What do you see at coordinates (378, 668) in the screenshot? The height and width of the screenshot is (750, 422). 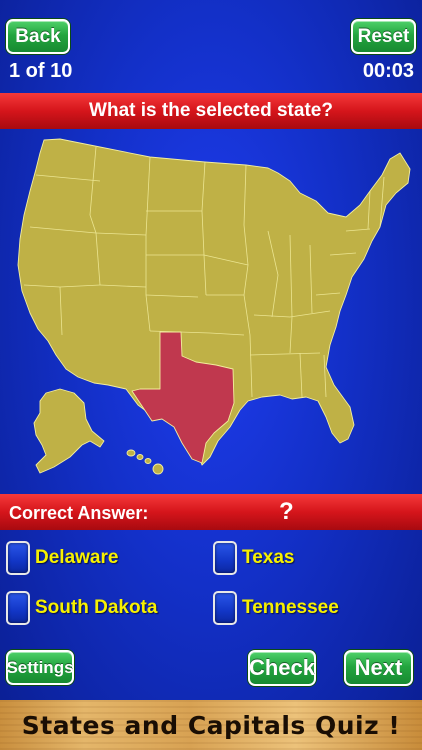 I see `next-button: Next` at bounding box center [378, 668].